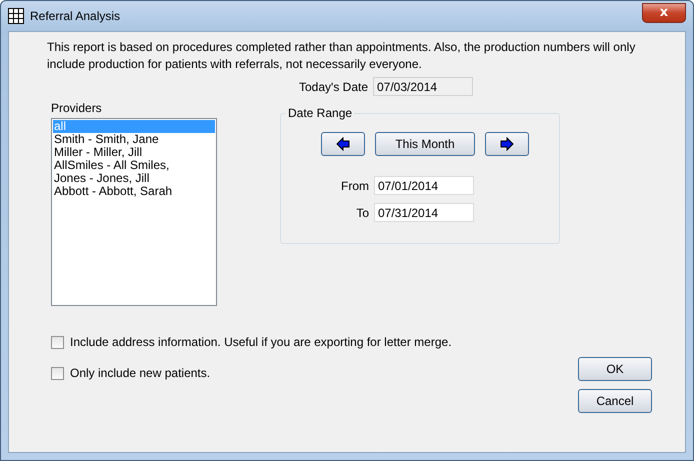  Describe the element at coordinates (77, 108) in the screenshot. I see `providers-label: Providers` at that location.